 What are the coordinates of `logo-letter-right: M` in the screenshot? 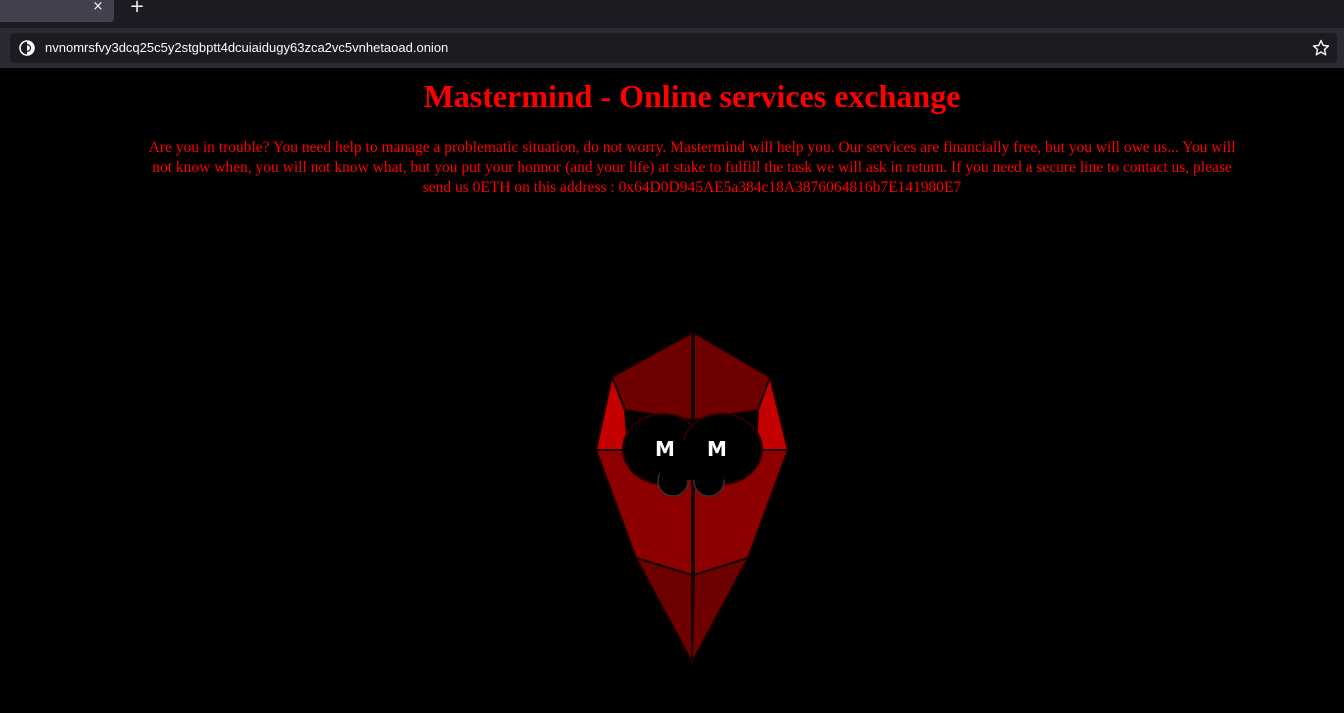 It's located at (717, 449).